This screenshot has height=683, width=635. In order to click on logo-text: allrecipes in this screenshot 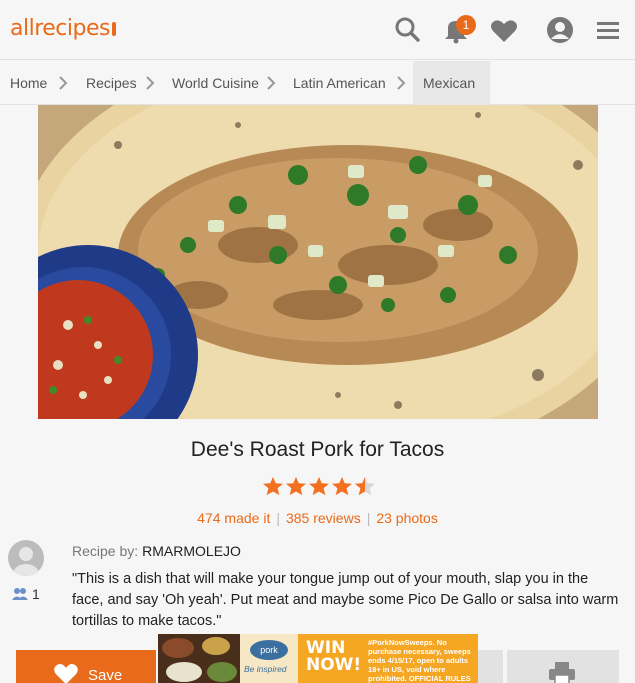, I will do `click(60, 28)`.